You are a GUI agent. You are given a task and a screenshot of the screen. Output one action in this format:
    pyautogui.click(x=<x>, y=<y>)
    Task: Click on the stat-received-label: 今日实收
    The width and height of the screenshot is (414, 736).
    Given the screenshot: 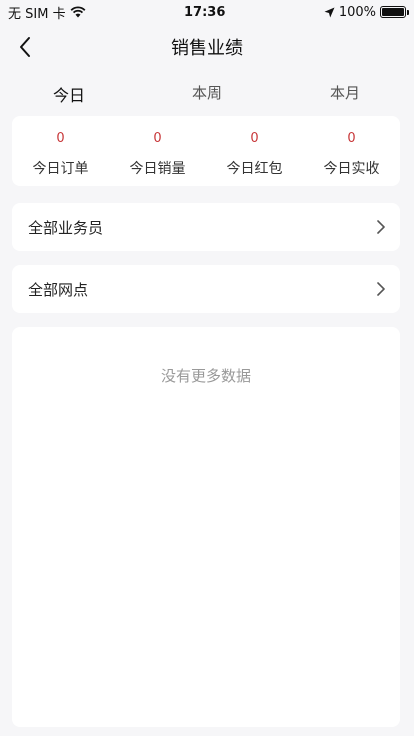 What is the action you would take?
    pyautogui.click(x=351, y=169)
    